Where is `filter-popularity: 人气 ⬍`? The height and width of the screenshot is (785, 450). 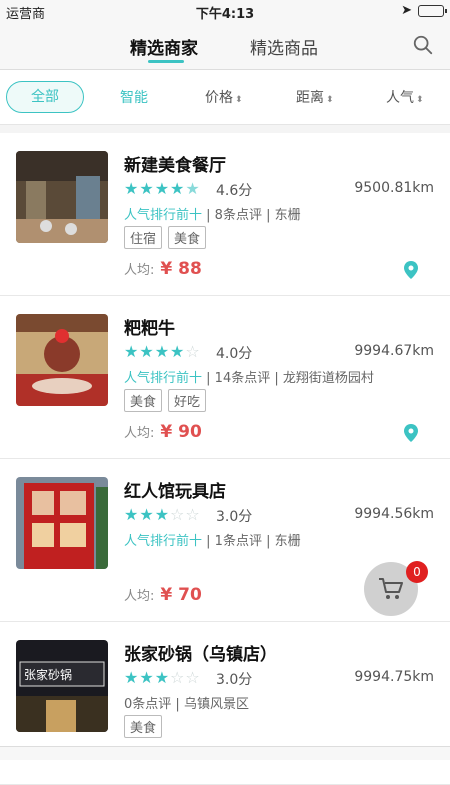 filter-popularity: 人气 ⬍ is located at coordinates (405, 97).